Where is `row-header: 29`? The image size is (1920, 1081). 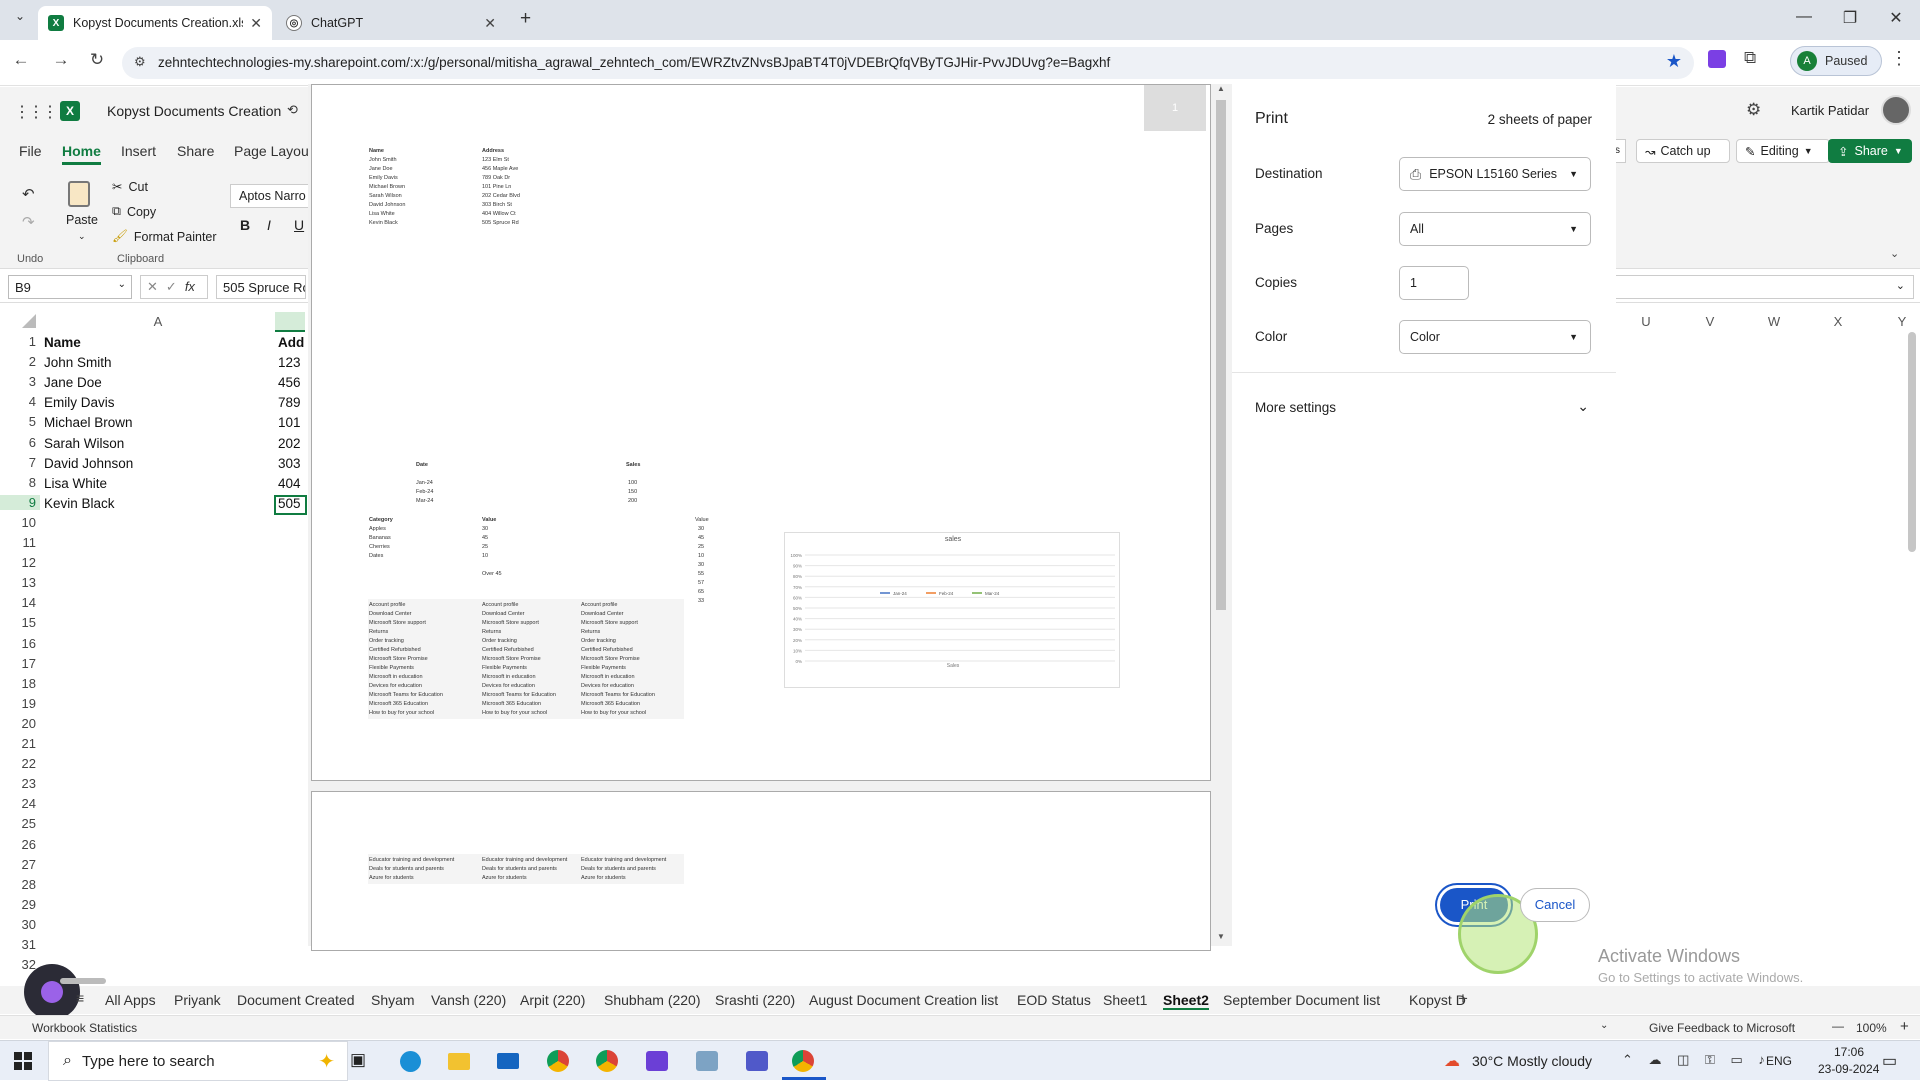 row-header: 29 is located at coordinates (20, 904).